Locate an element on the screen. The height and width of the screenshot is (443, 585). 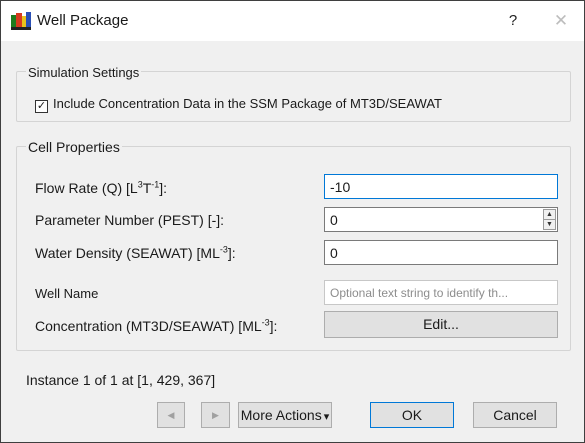
dialog-title: Well Package is located at coordinates (83, 20).